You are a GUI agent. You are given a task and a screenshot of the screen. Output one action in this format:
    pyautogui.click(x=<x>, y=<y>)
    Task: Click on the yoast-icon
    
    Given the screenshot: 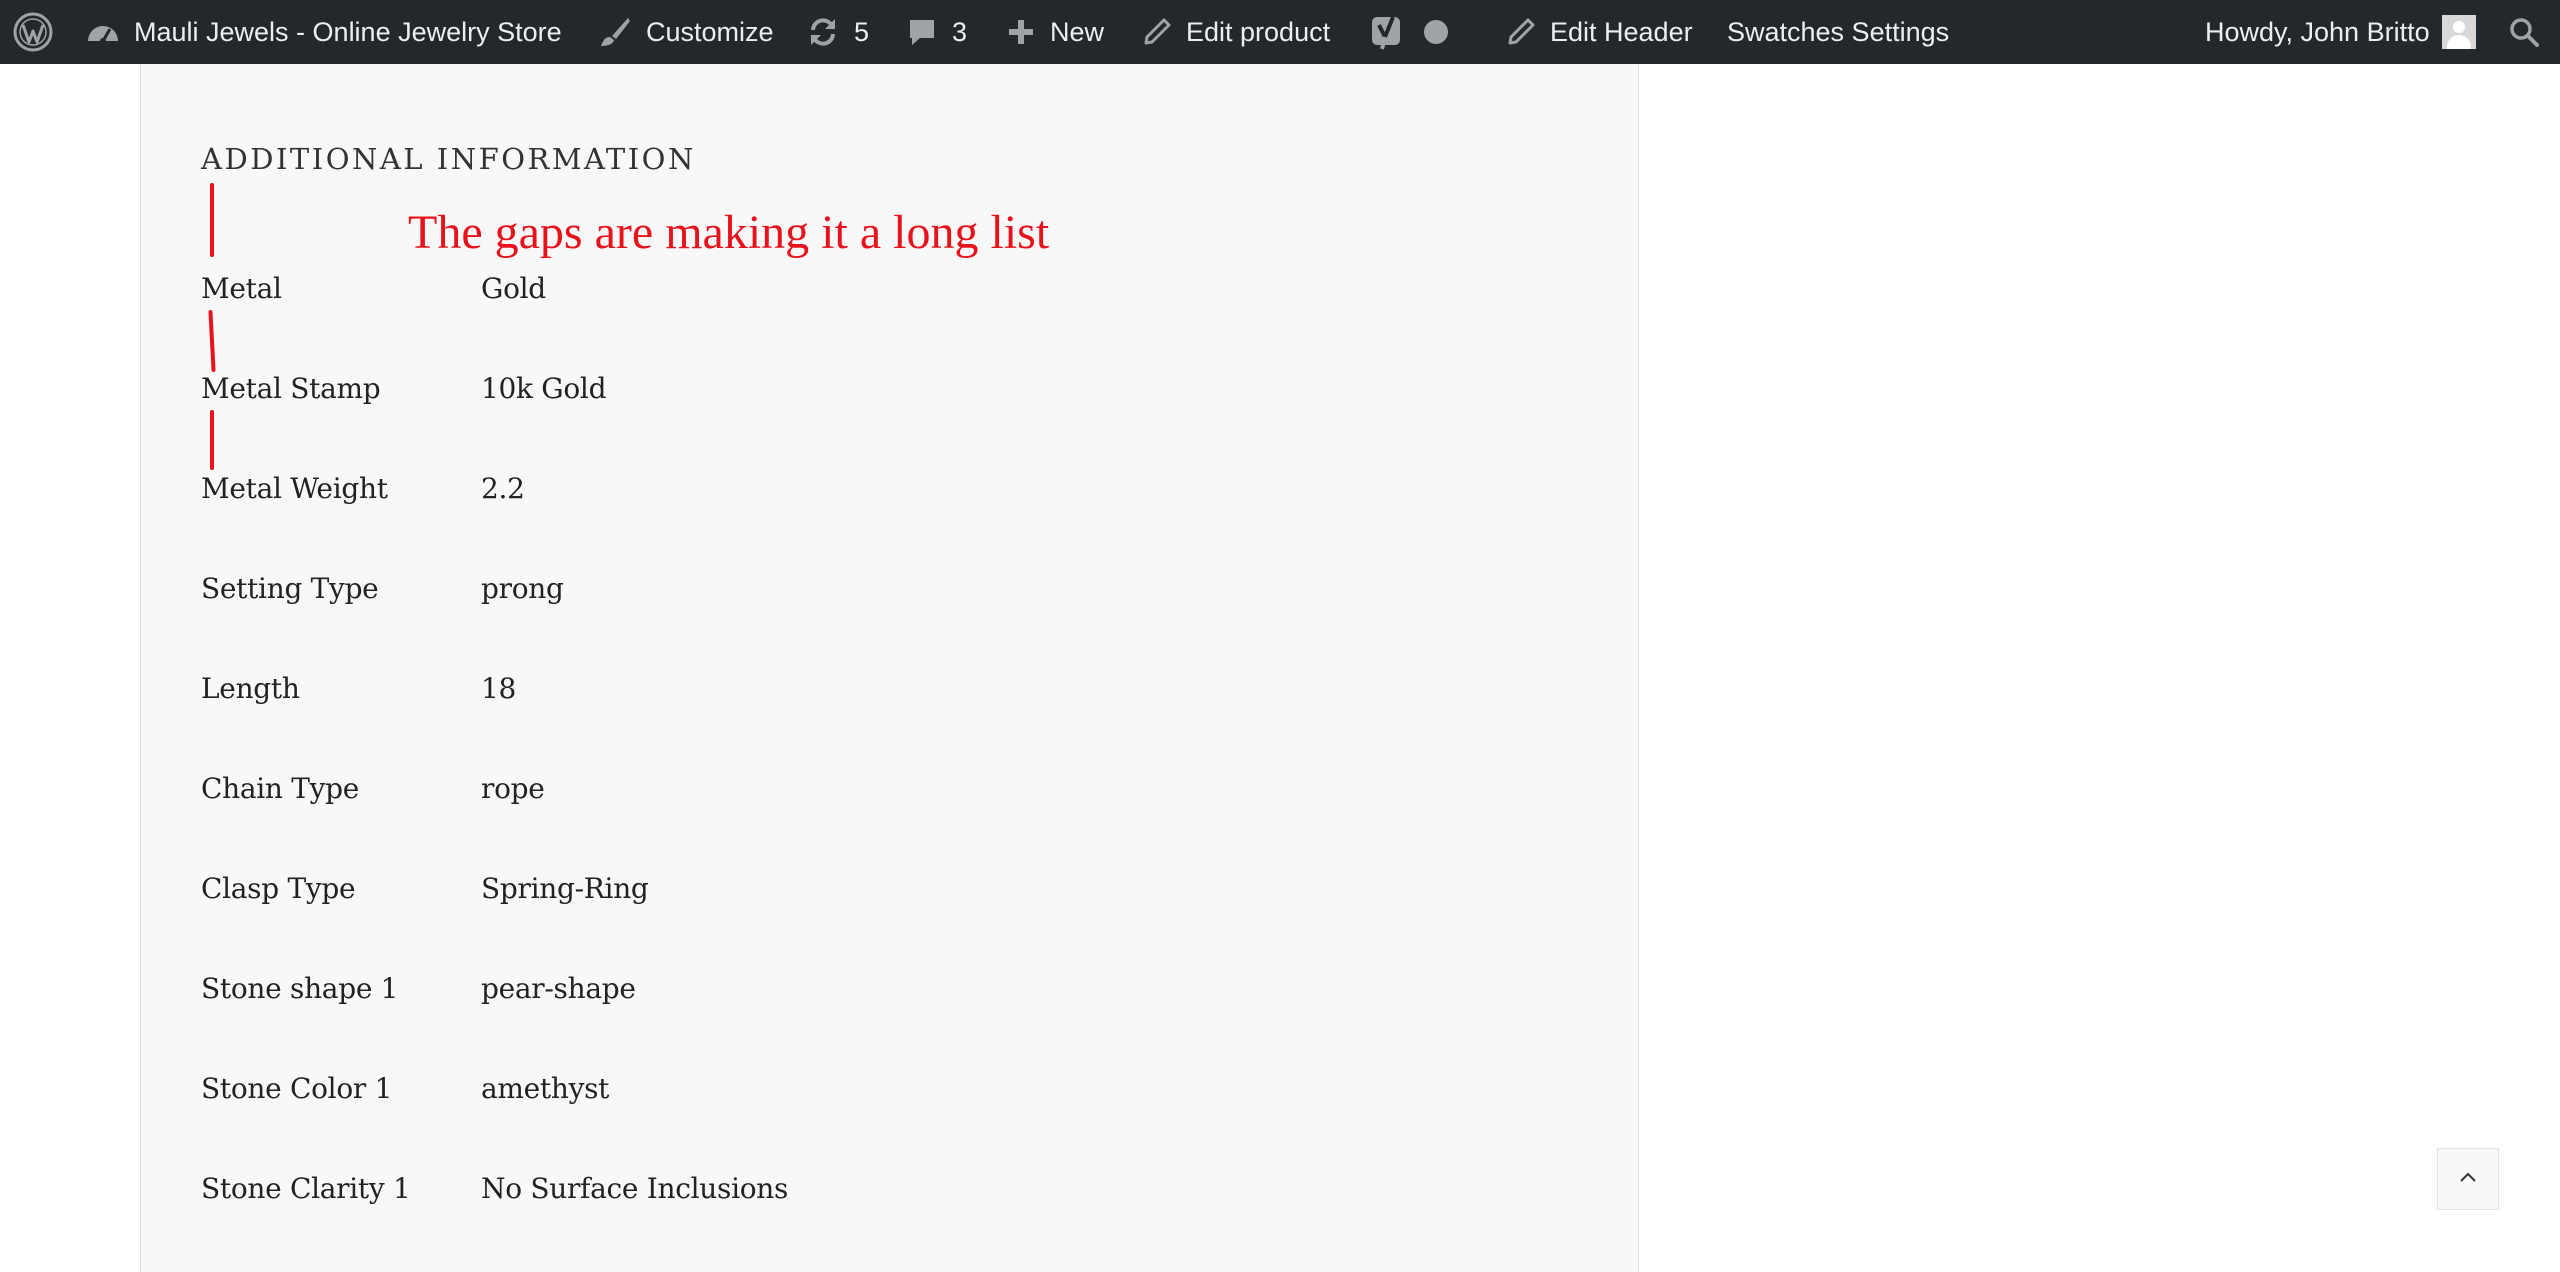 What is the action you would take?
    pyautogui.click(x=1387, y=32)
    